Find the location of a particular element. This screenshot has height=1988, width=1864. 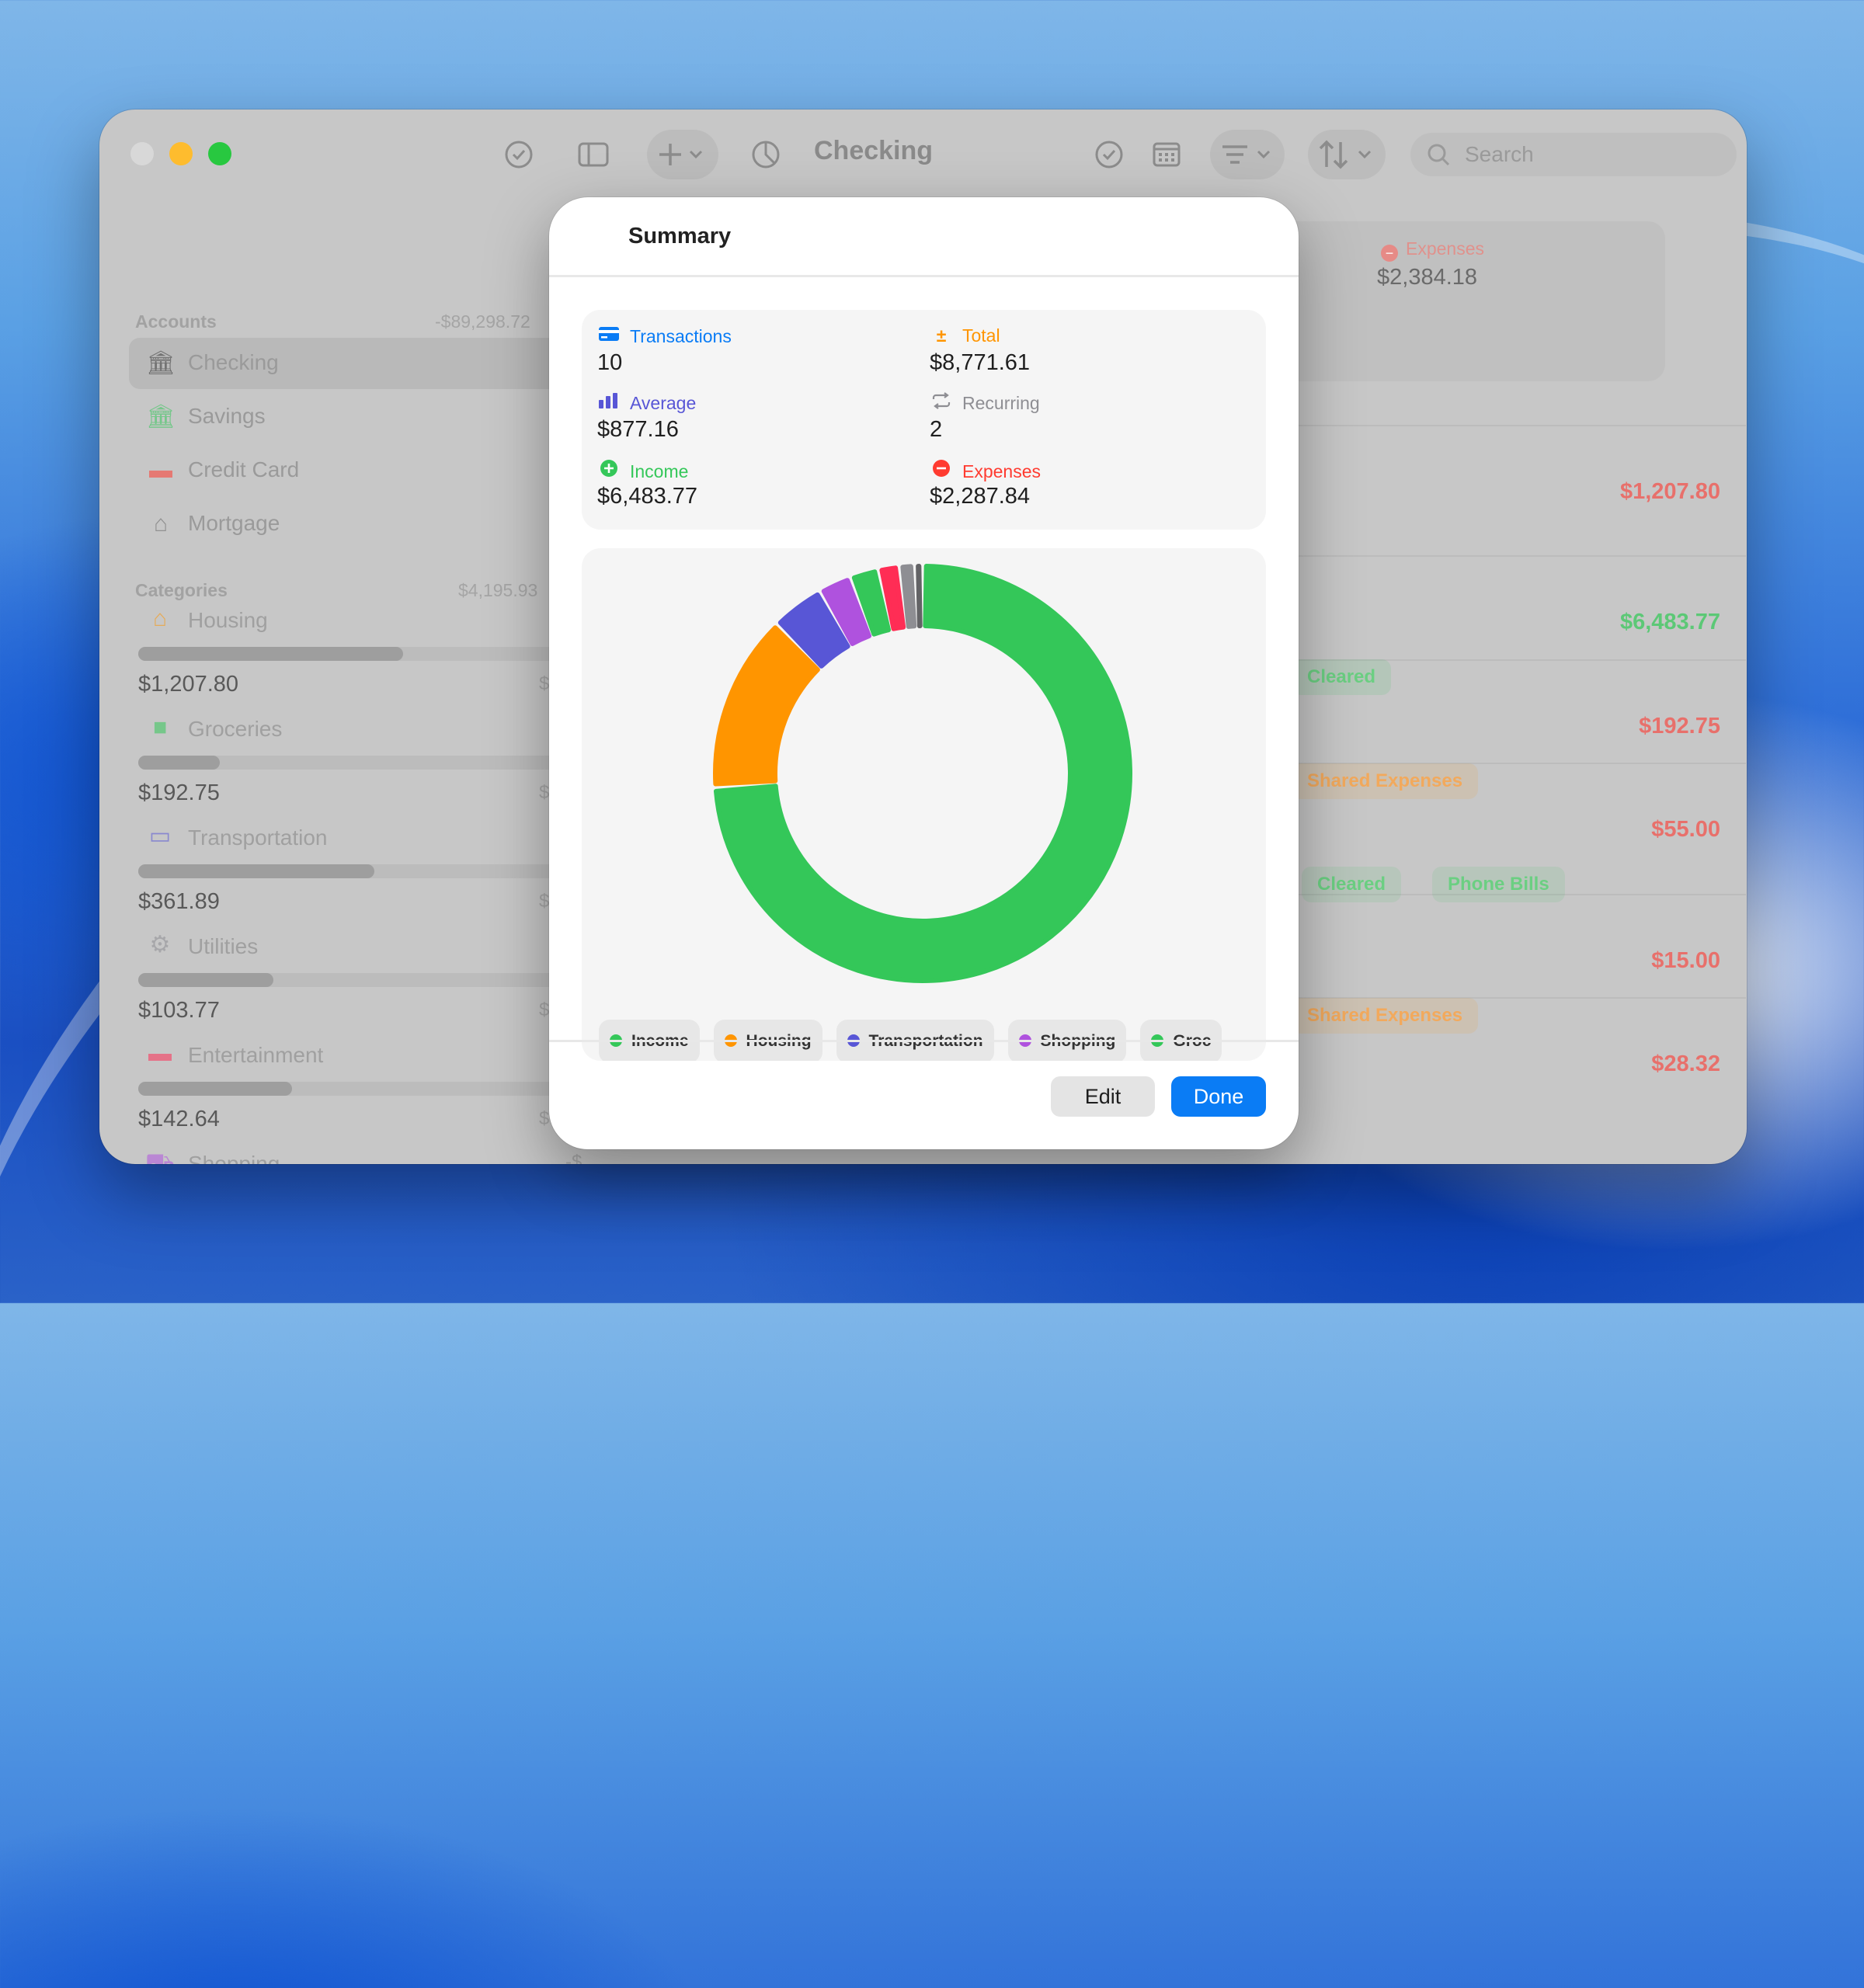

category-name: Entertainment is located at coordinates (256, 1055).